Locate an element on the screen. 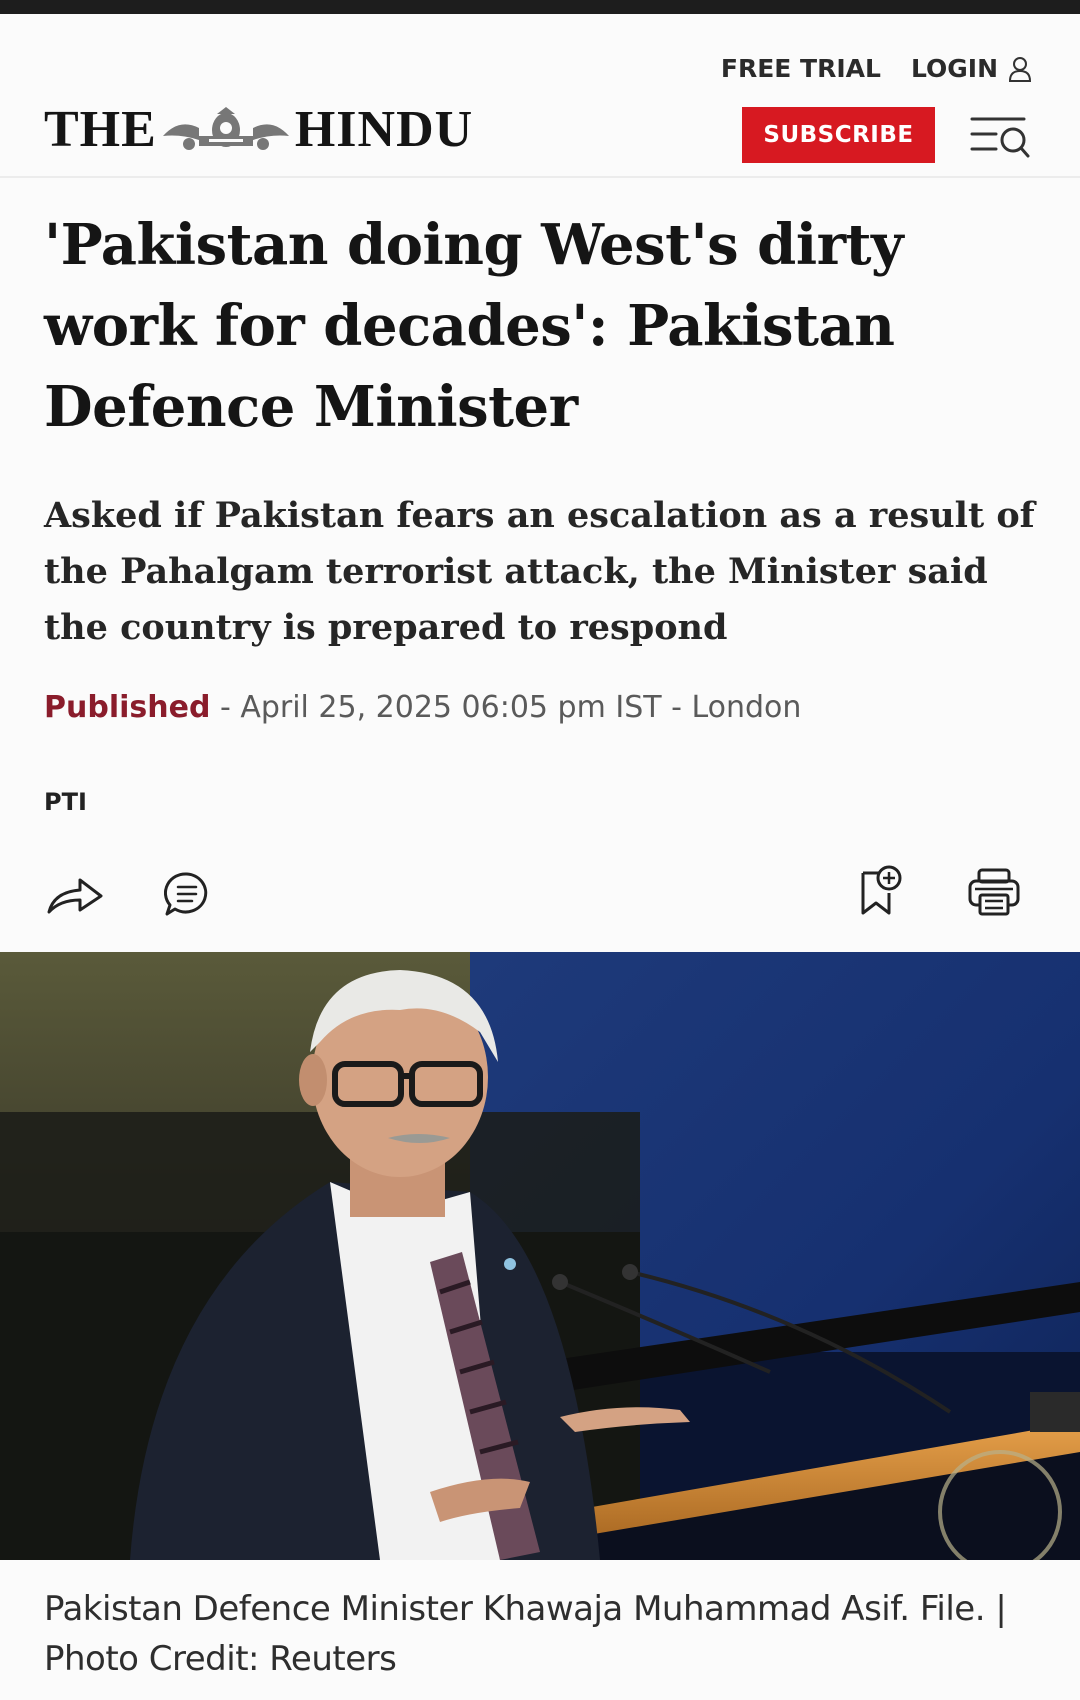 Image resolution: width=1080 pixels, height=1700 pixels. bookmark-add-icon is located at coordinates (881, 890).